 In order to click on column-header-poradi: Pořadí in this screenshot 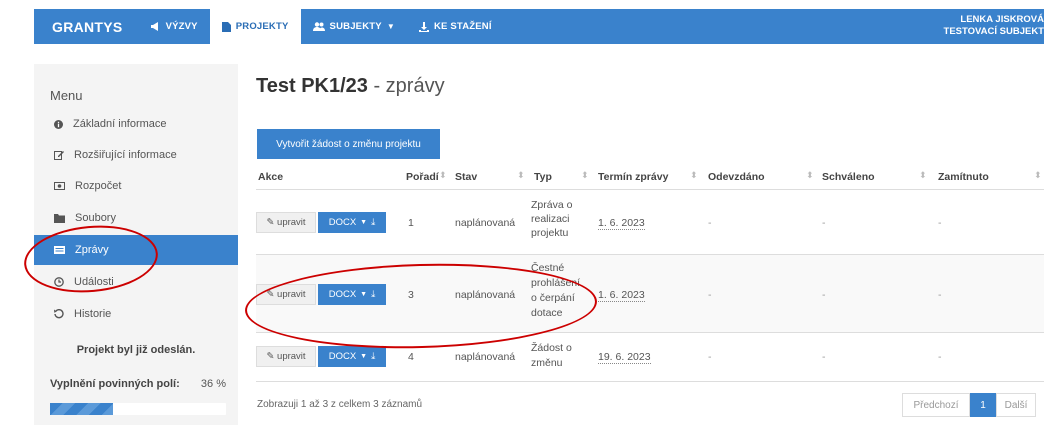, I will do `click(422, 177)`.